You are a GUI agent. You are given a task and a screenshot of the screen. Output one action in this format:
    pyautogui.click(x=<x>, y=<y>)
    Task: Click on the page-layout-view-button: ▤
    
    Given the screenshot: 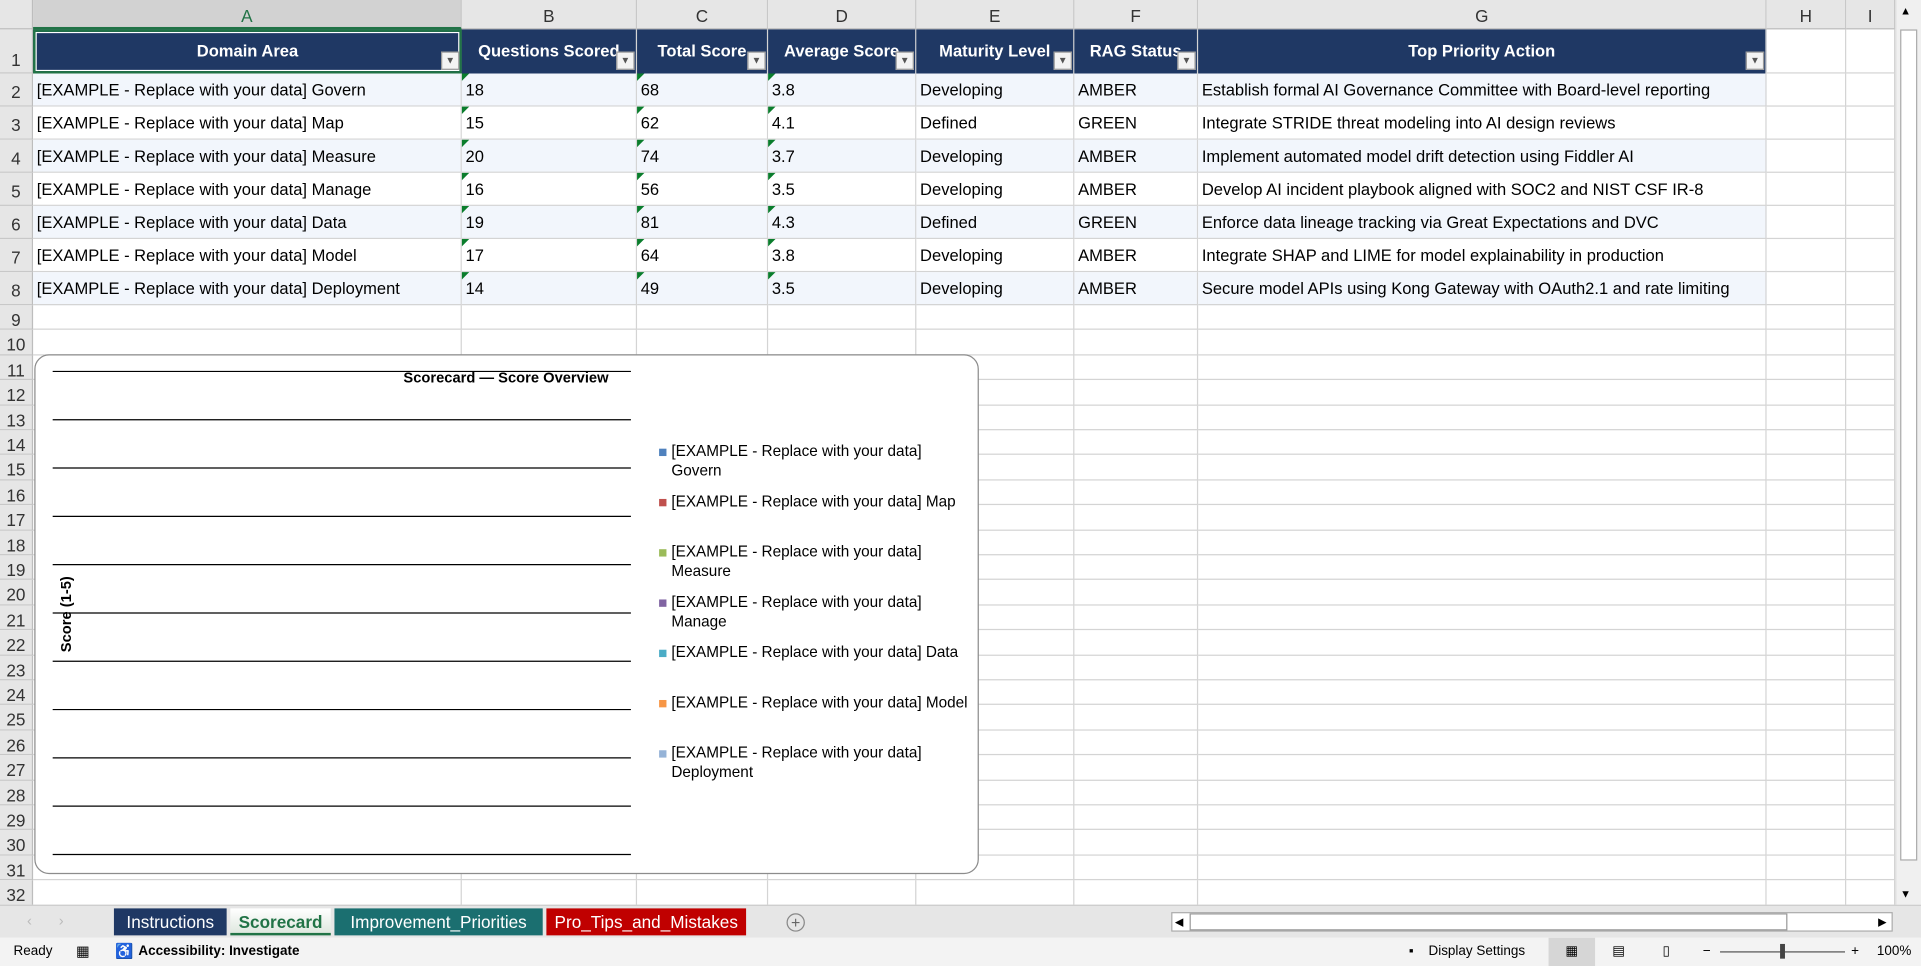 What is the action you would take?
    pyautogui.click(x=1618, y=952)
    